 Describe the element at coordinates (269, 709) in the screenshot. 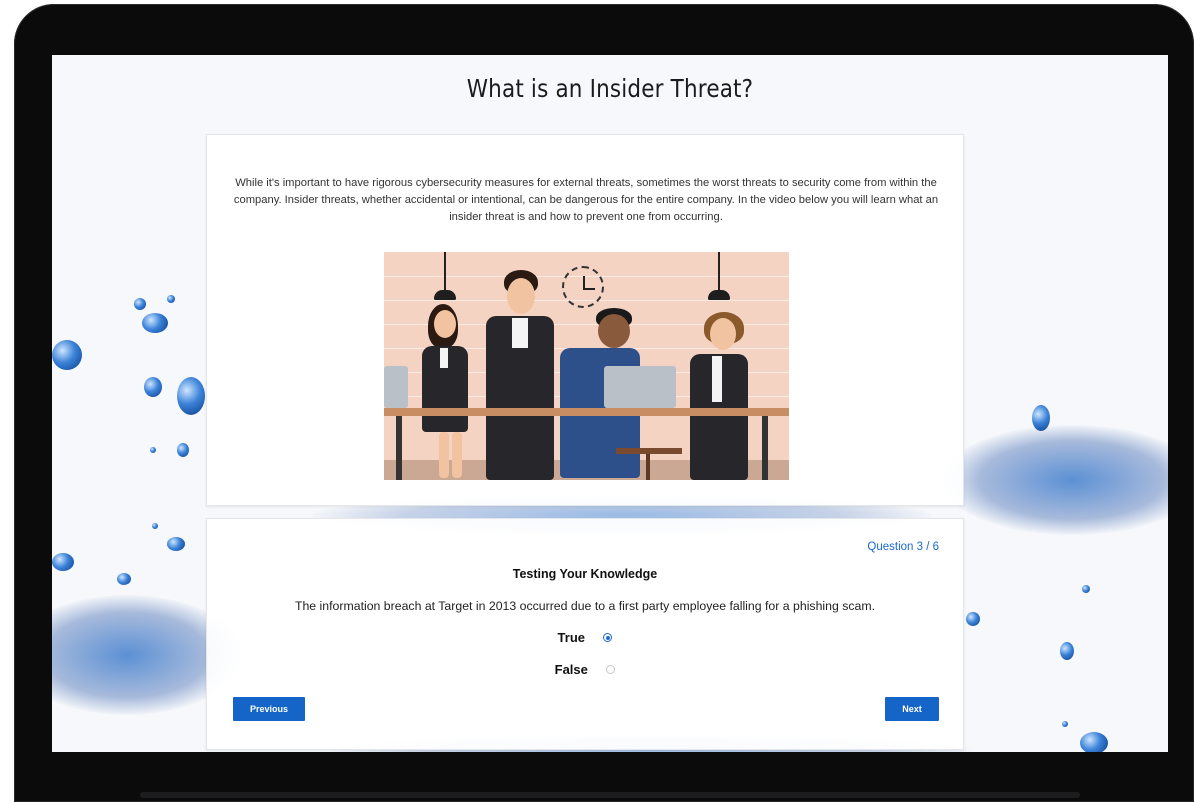

I see `previous-button: Previous` at that location.